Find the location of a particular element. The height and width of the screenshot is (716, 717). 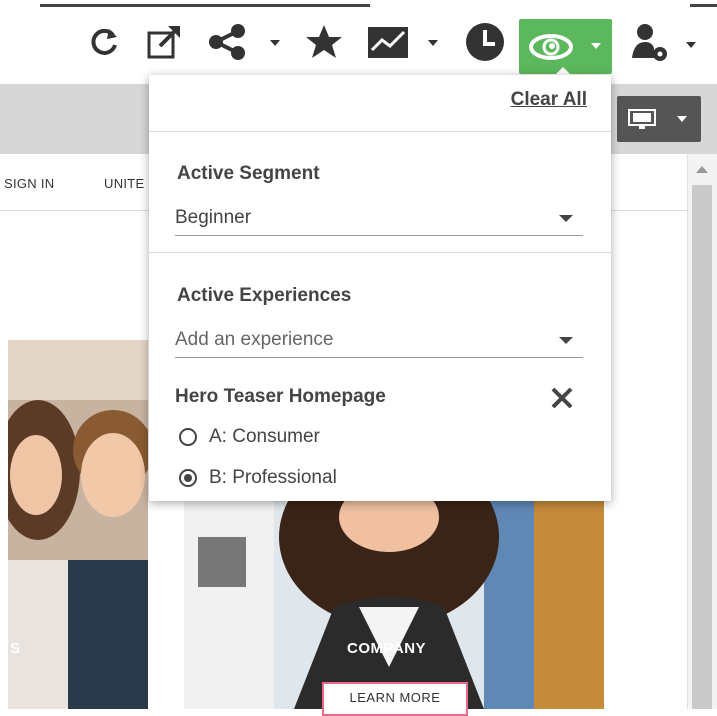

variant-option: A: Consumer is located at coordinates (249, 437).